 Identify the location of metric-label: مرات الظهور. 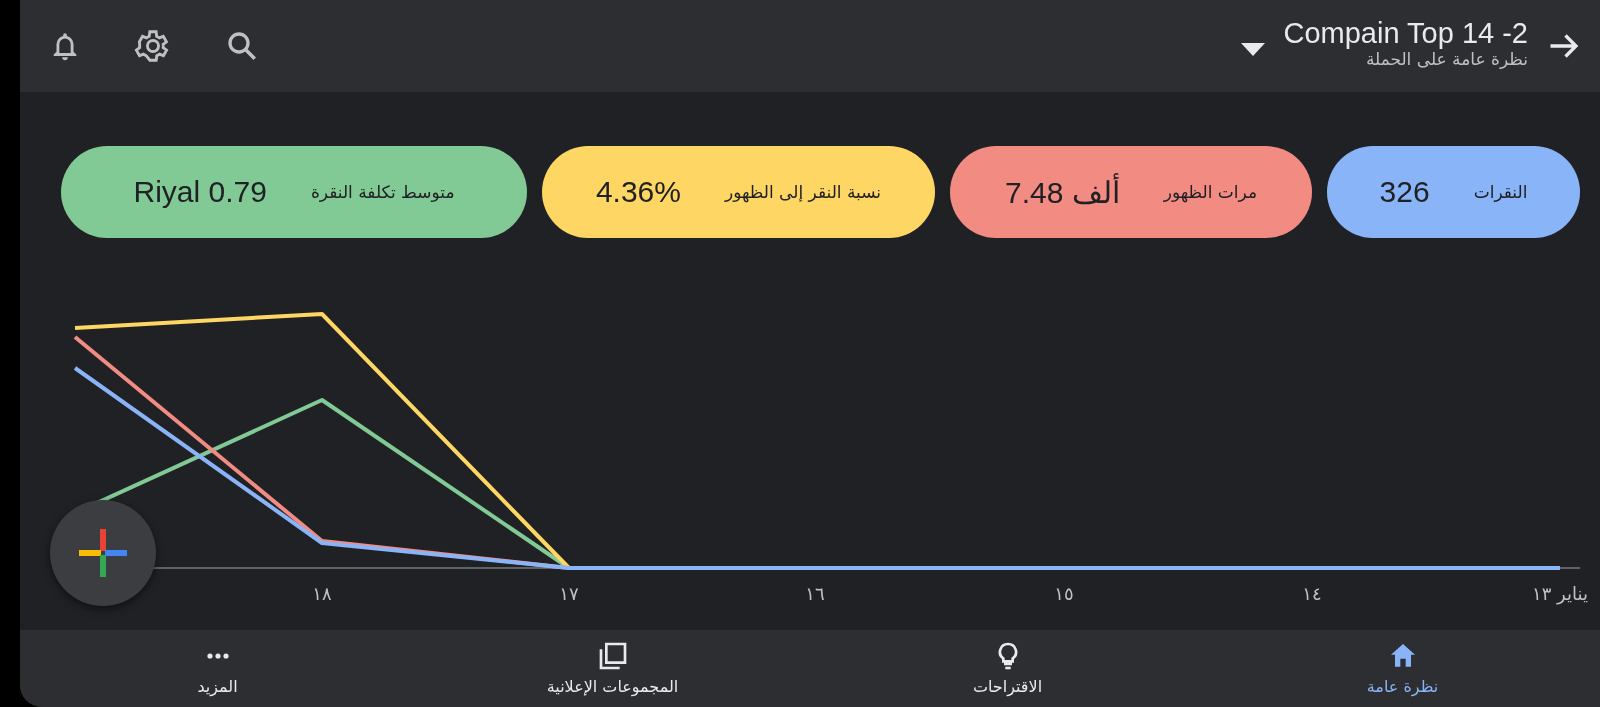
(1210, 192).